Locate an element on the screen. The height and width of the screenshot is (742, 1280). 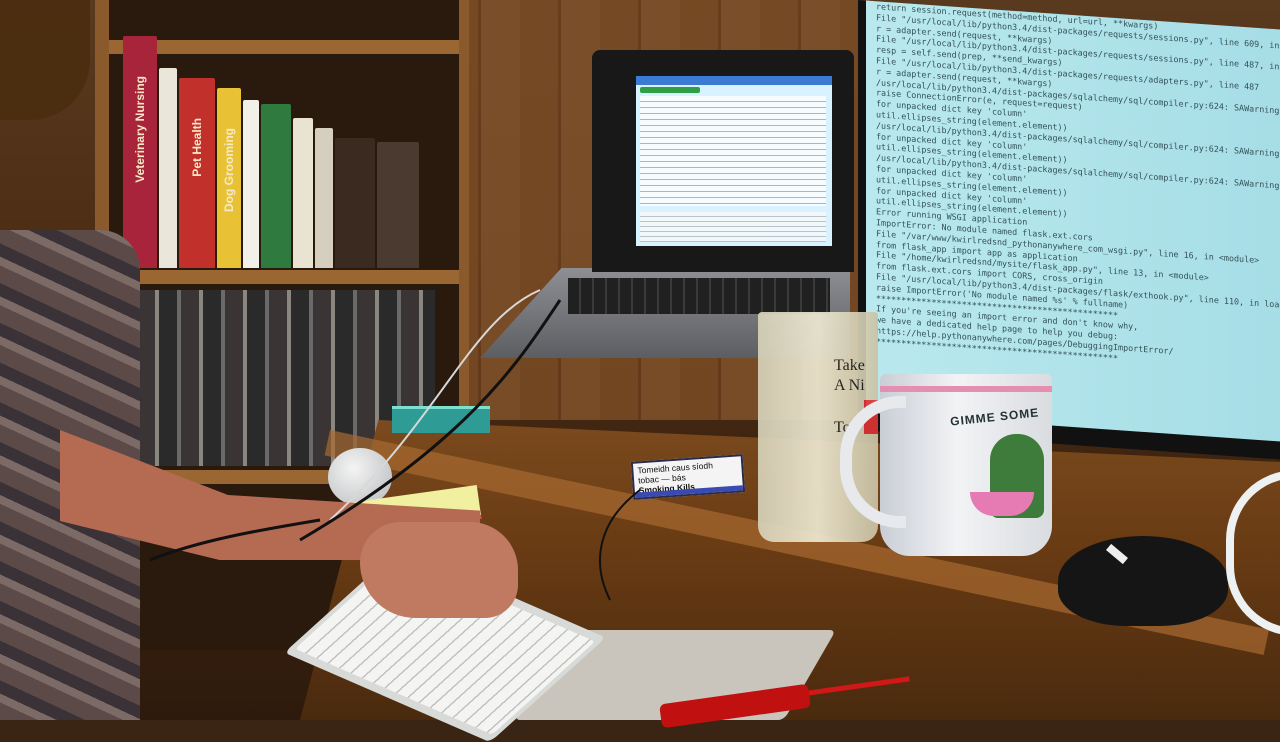
wrist-cable is located at coordinates (235, 540).